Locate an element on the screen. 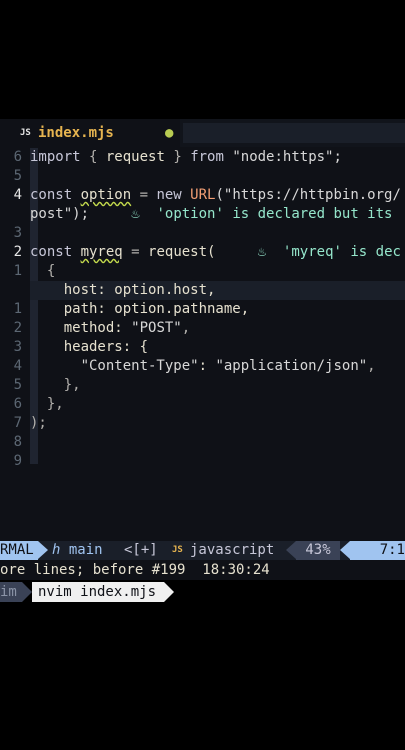 The width and height of the screenshot is (405, 750). code-line: 3 is located at coordinates (202, 233).